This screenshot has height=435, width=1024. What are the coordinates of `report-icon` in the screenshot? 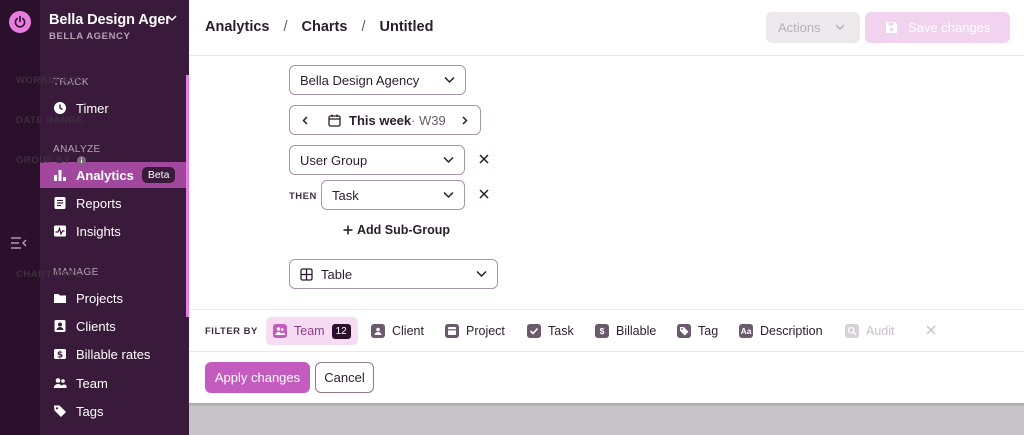 It's located at (60, 203).